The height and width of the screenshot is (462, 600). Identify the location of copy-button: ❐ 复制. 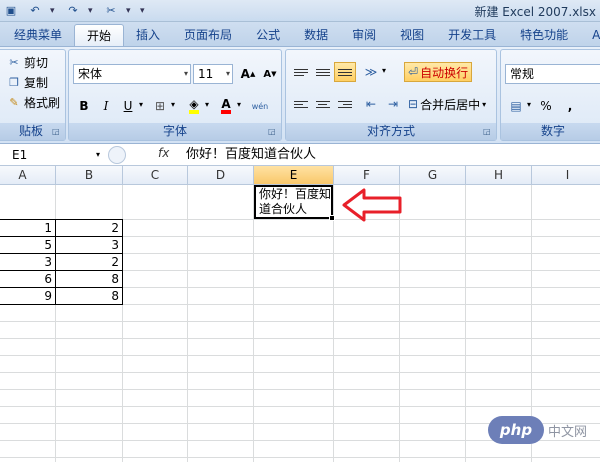
(27, 82).